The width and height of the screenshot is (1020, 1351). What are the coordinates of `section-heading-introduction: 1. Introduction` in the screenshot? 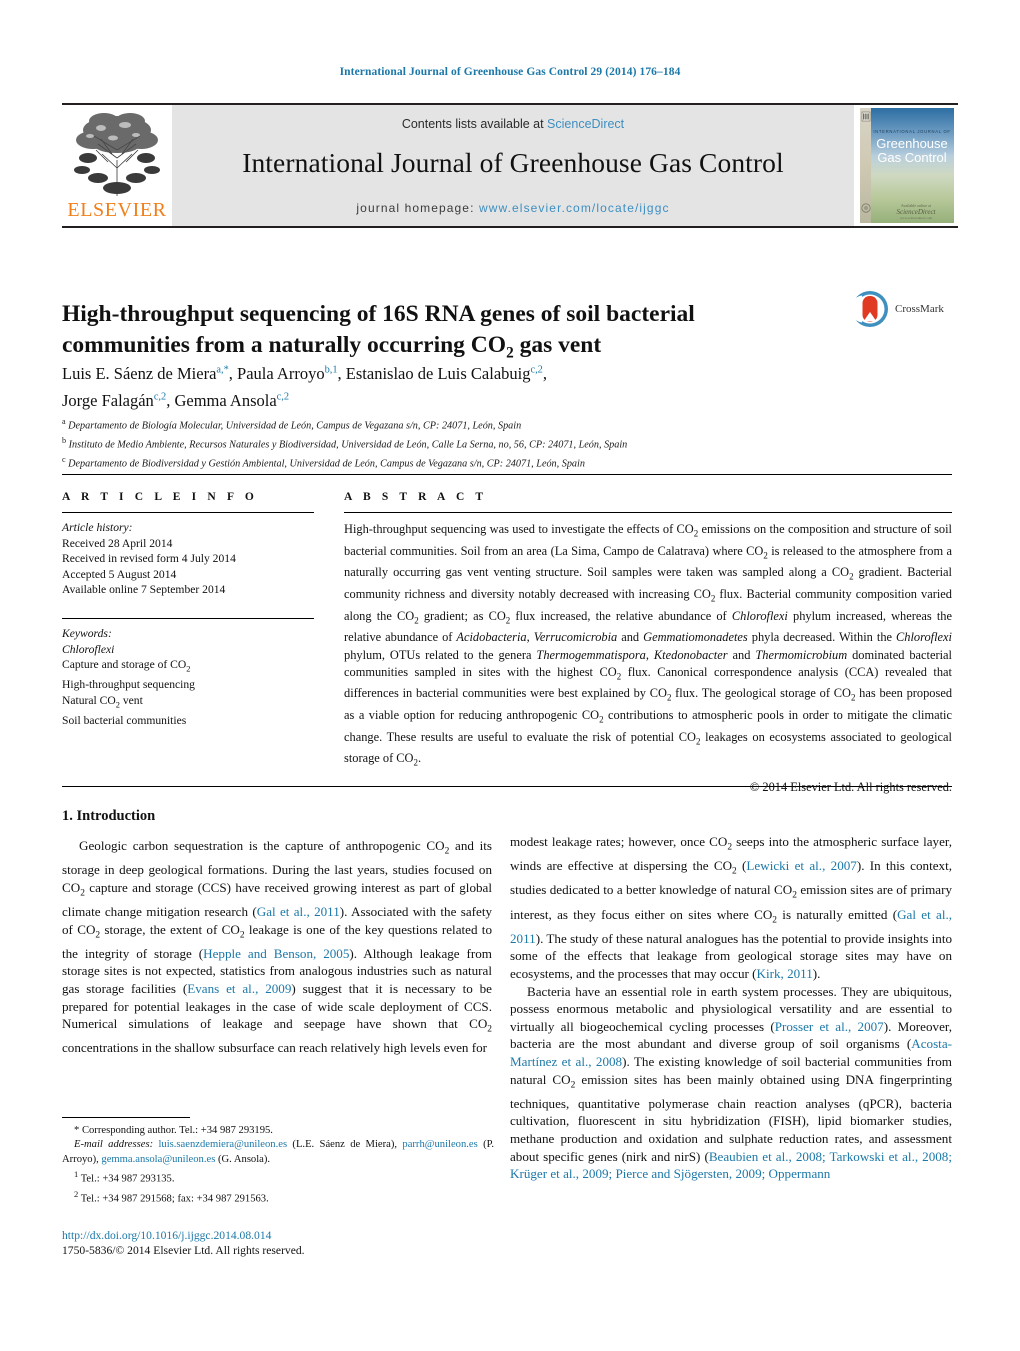 It's located at (109, 816).